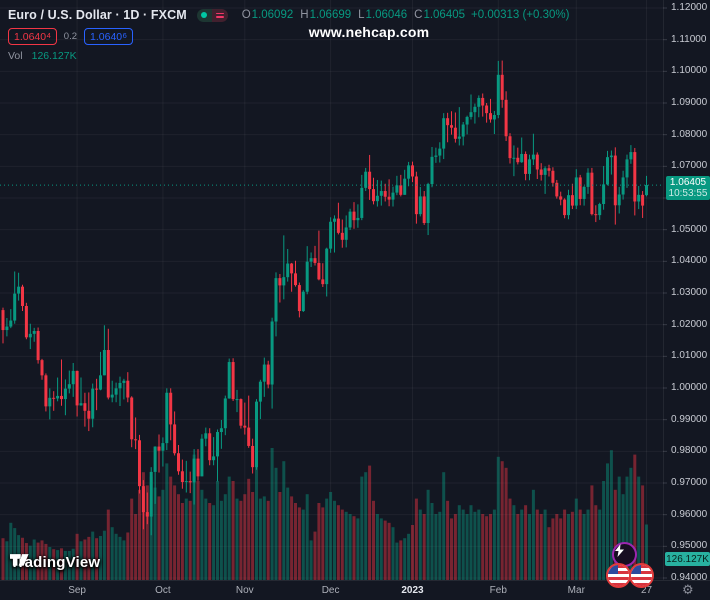  What do you see at coordinates (689, 229) in the screenshot?
I see `price-tick-label: 1.05000` at bounding box center [689, 229].